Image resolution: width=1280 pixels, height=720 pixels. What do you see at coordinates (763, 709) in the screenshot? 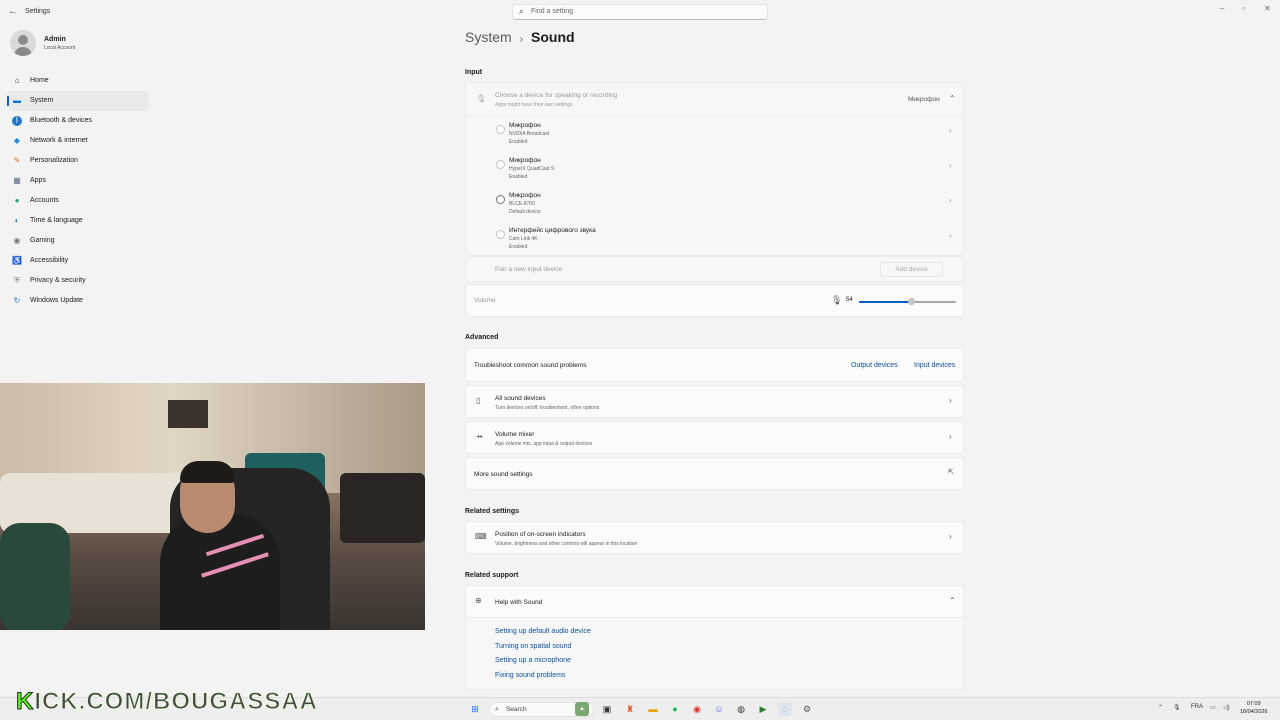
I see `terminal-icon: ▶` at bounding box center [763, 709].